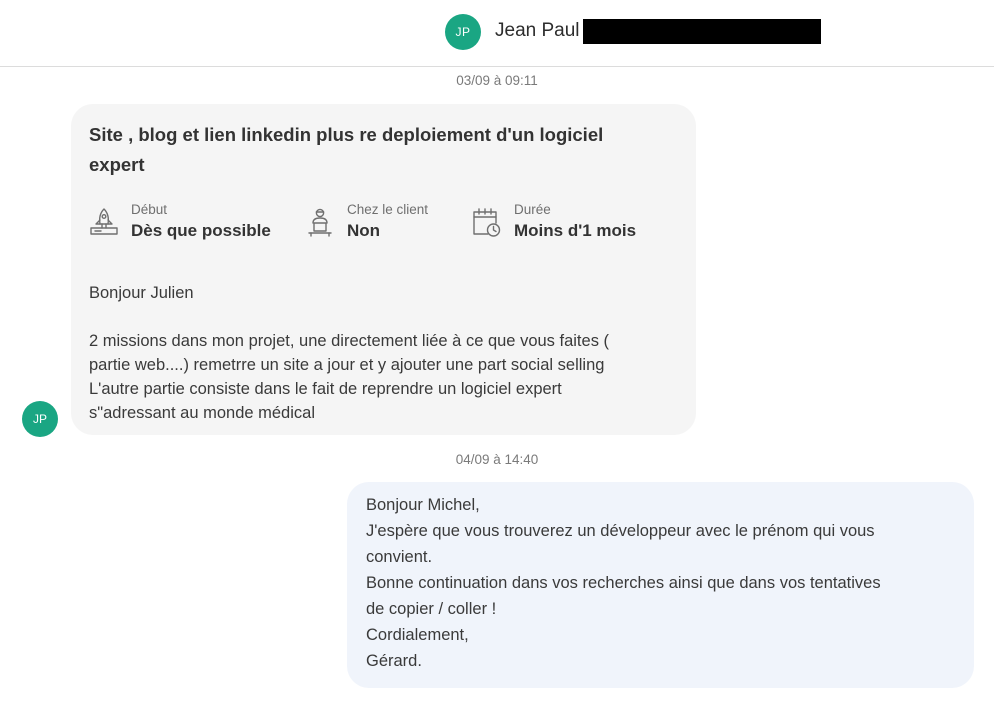 Image resolution: width=994 pixels, height=710 pixels. Describe the element at coordinates (394, 661) in the screenshot. I see `message-line: Gérard.` at that location.